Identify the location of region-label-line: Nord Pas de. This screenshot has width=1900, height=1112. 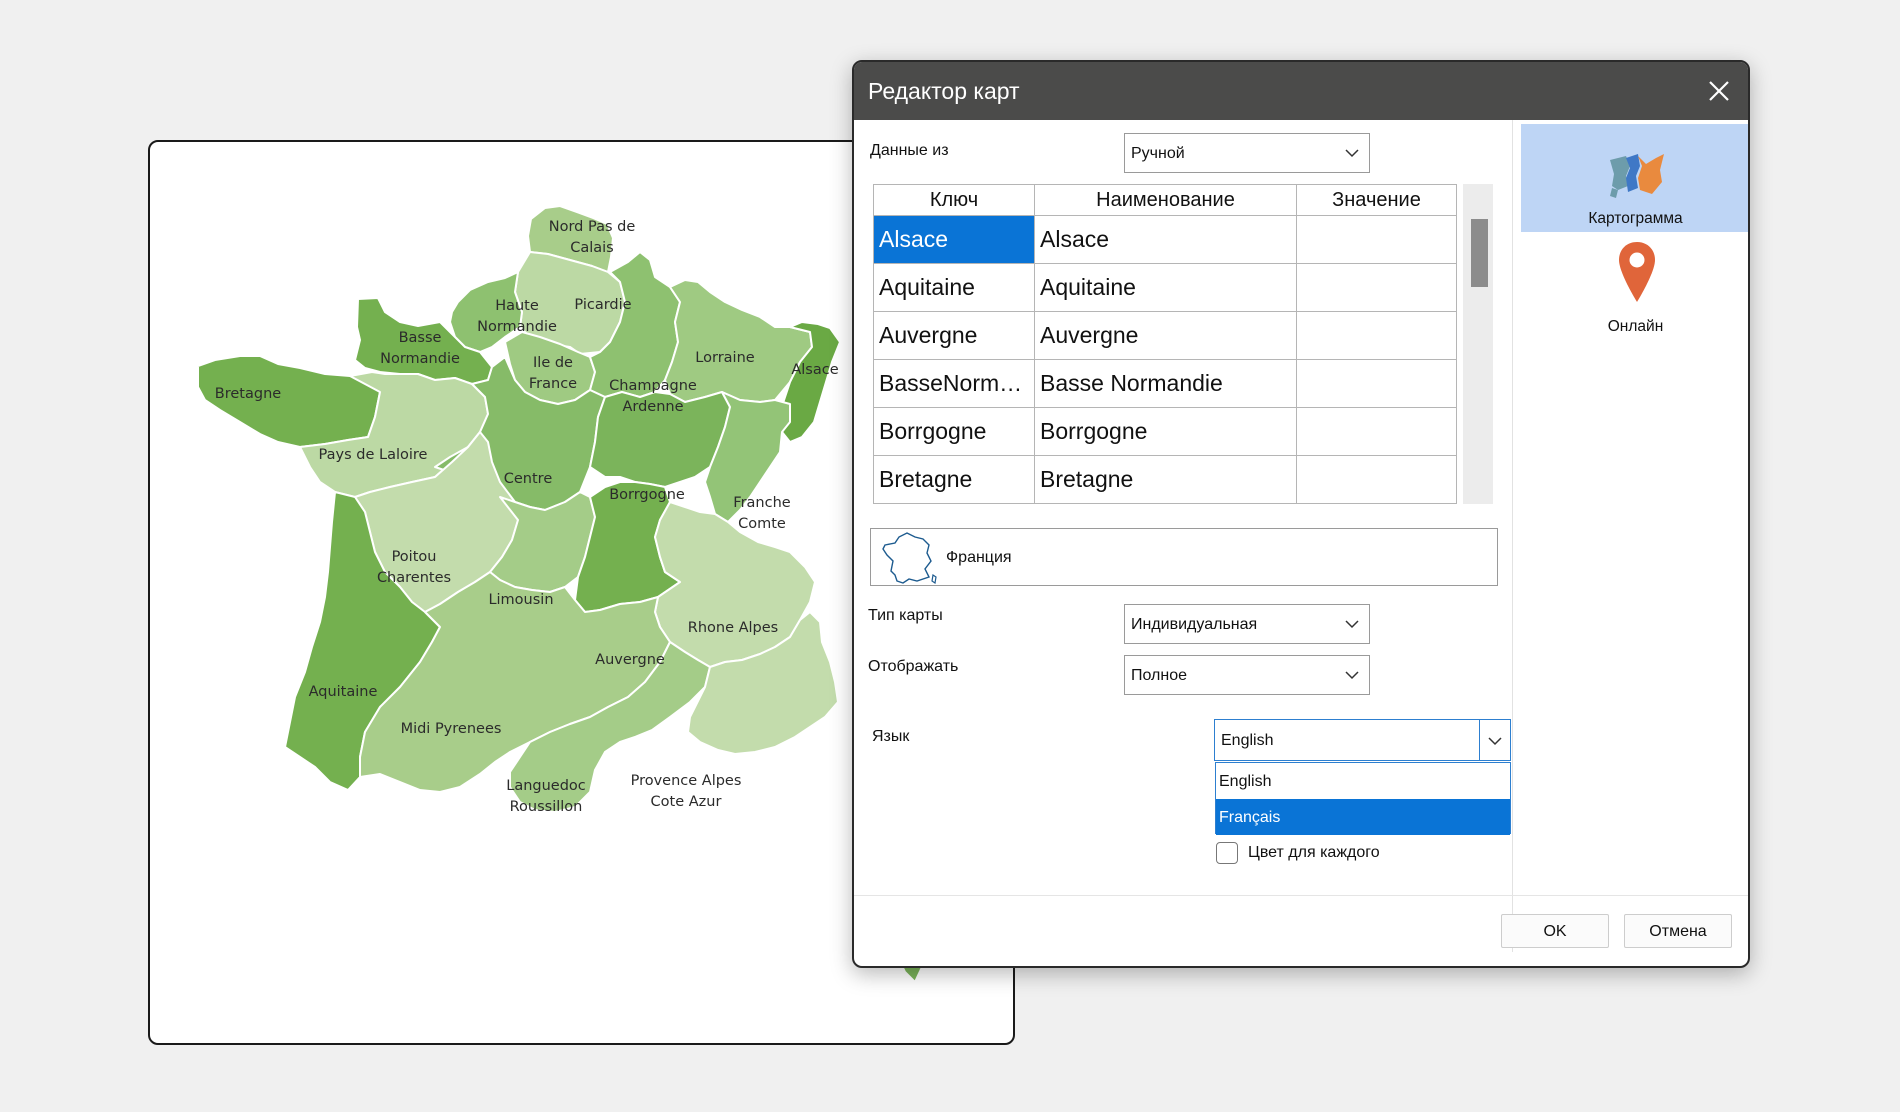
(592, 227).